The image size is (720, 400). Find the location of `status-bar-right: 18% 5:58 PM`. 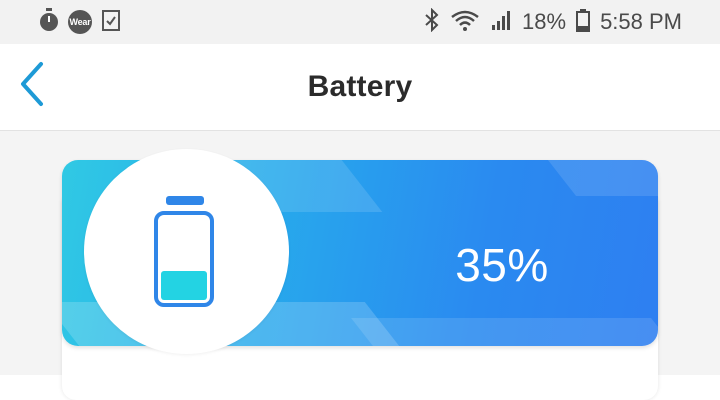

status-bar-right: 18% 5:58 PM is located at coordinates (553, 22).